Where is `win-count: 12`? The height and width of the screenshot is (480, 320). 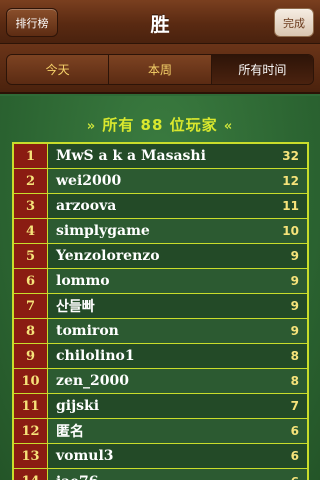
win-count: 12 is located at coordinates (290, 181).